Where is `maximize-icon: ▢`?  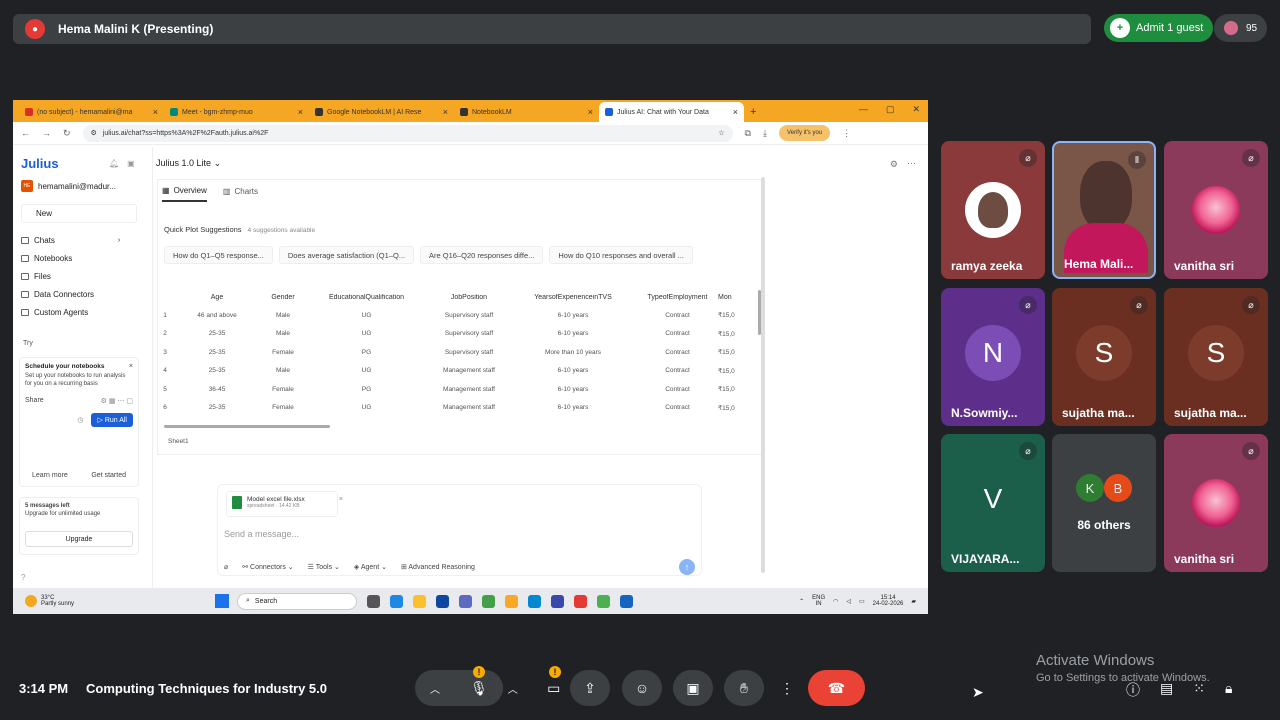 maximize-icon: ▢ is located at coordinates (890, 109).